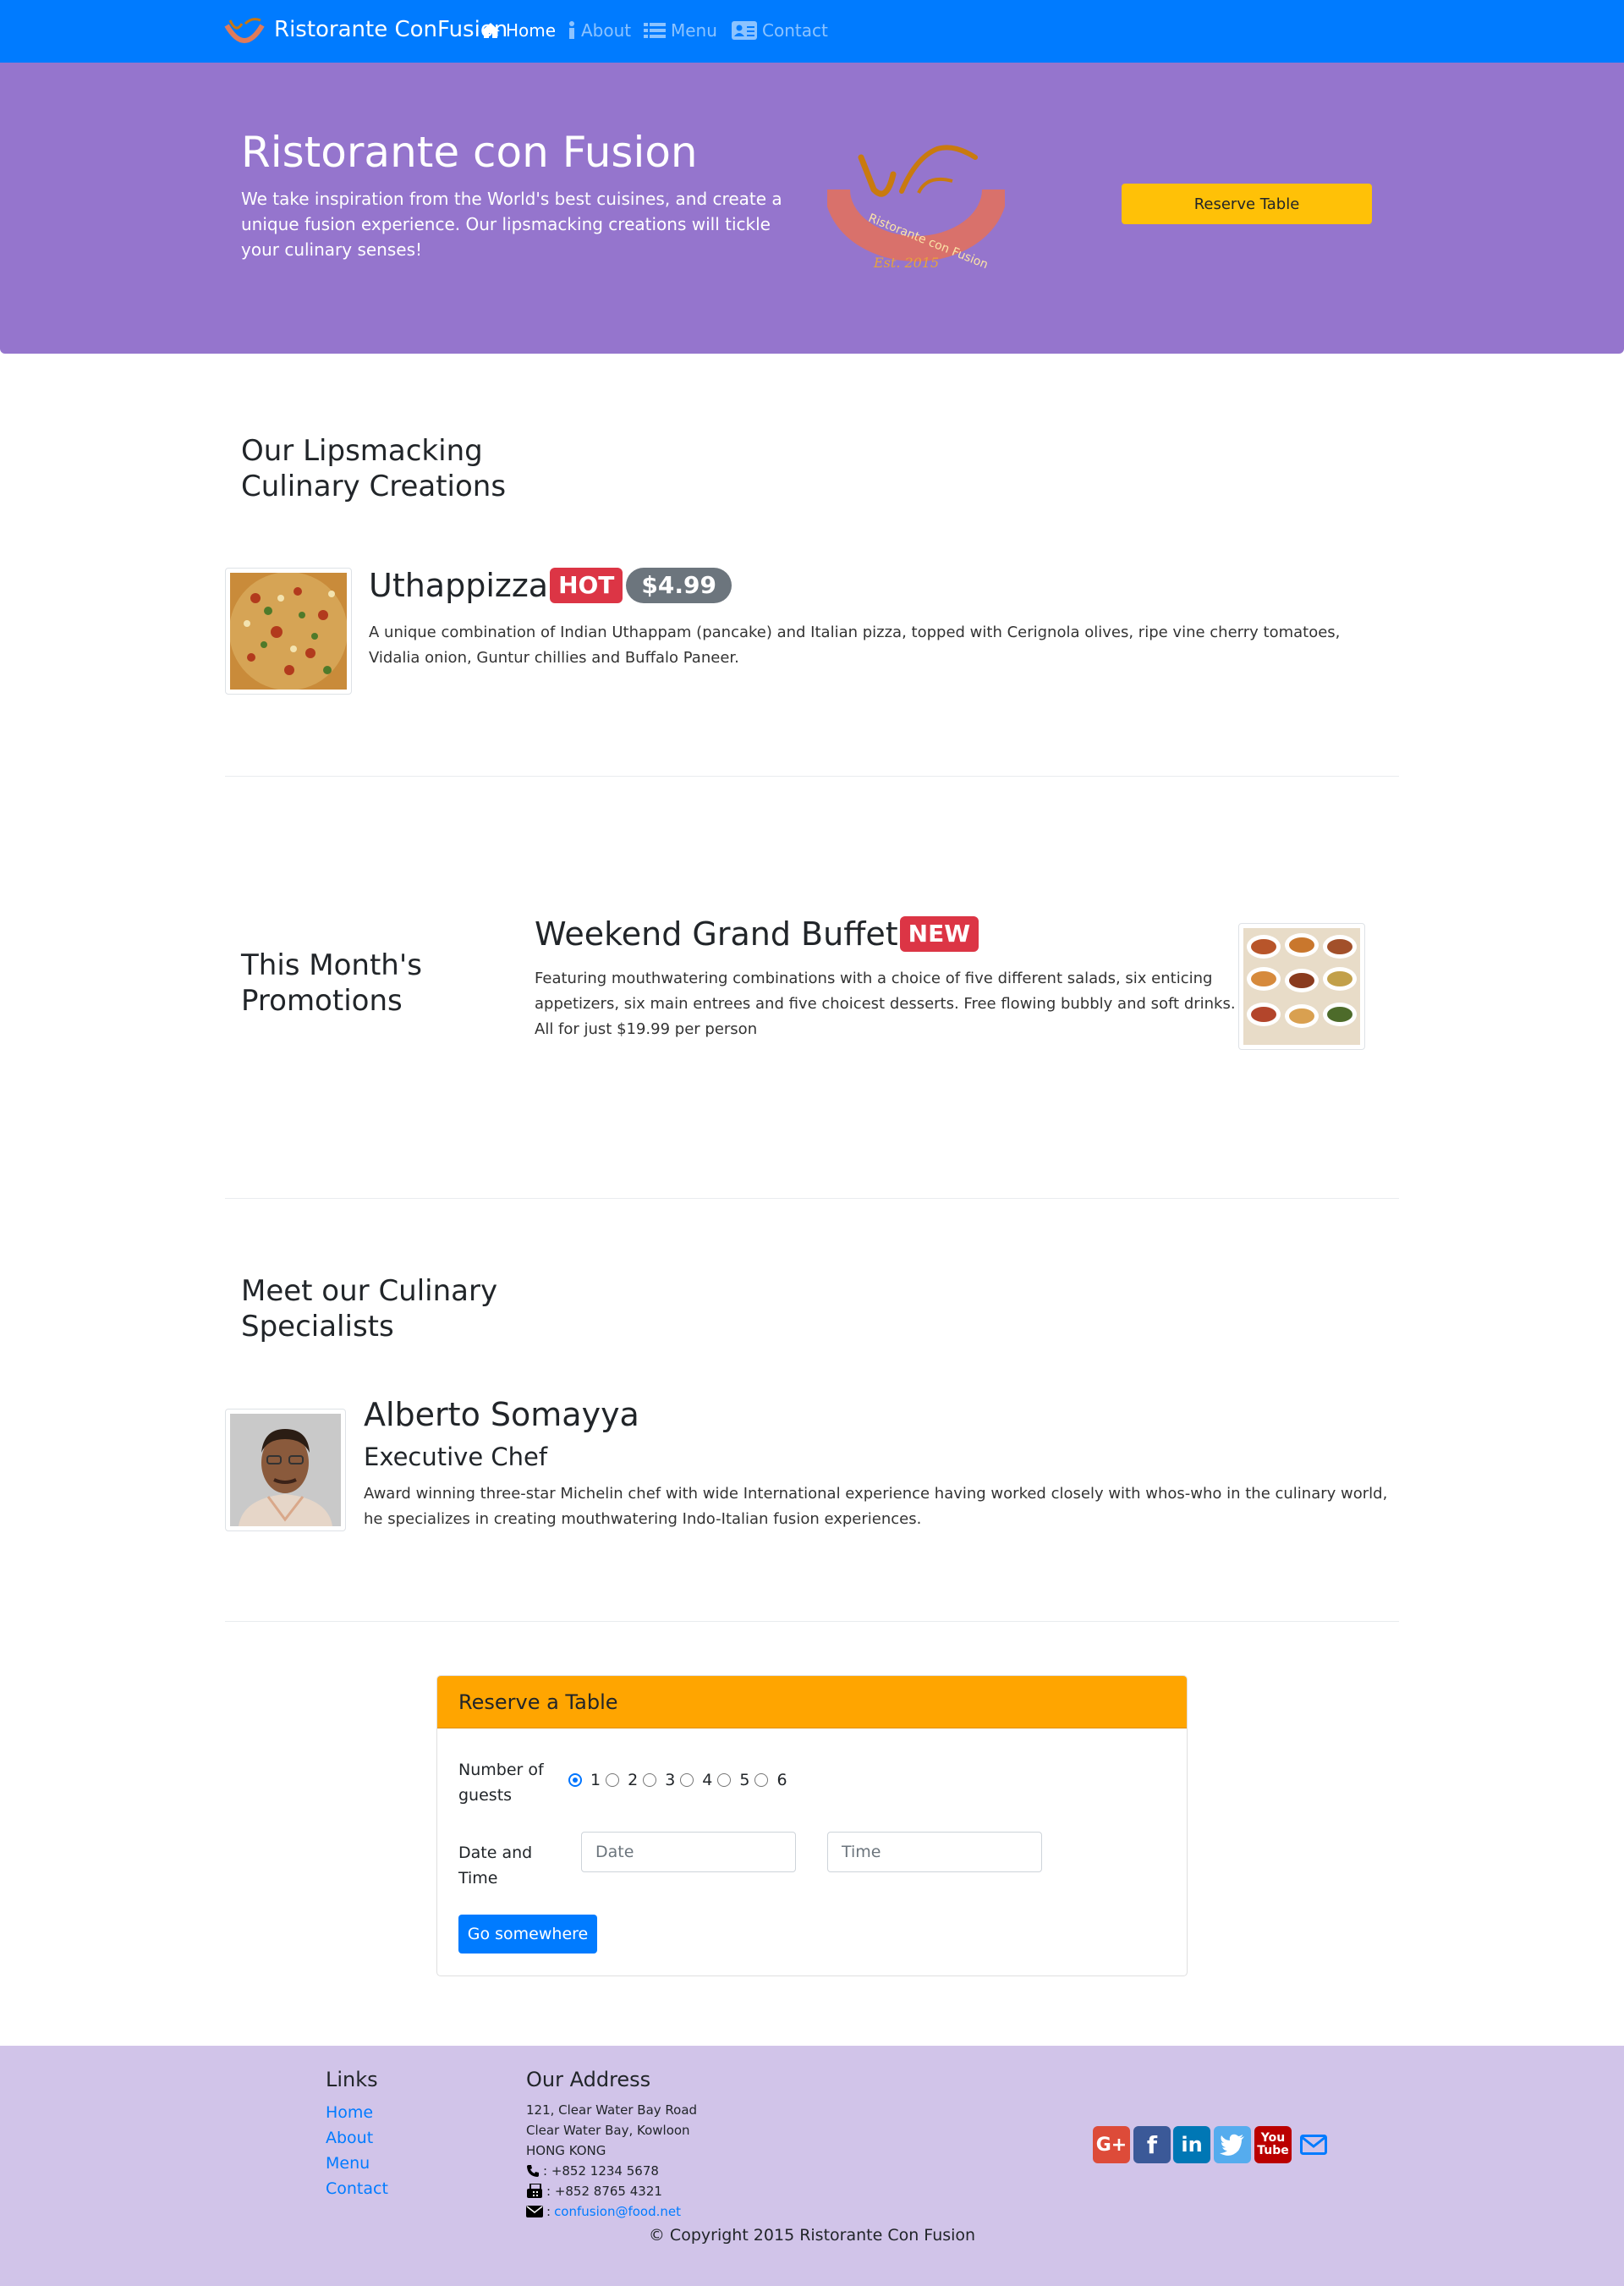 This screenshot has width=1624, height=2286. What do you see at coordinates (348, 2163) in the screenshot?
I see `footer-link-menu: Menu` at bounding box center [348, 2163].